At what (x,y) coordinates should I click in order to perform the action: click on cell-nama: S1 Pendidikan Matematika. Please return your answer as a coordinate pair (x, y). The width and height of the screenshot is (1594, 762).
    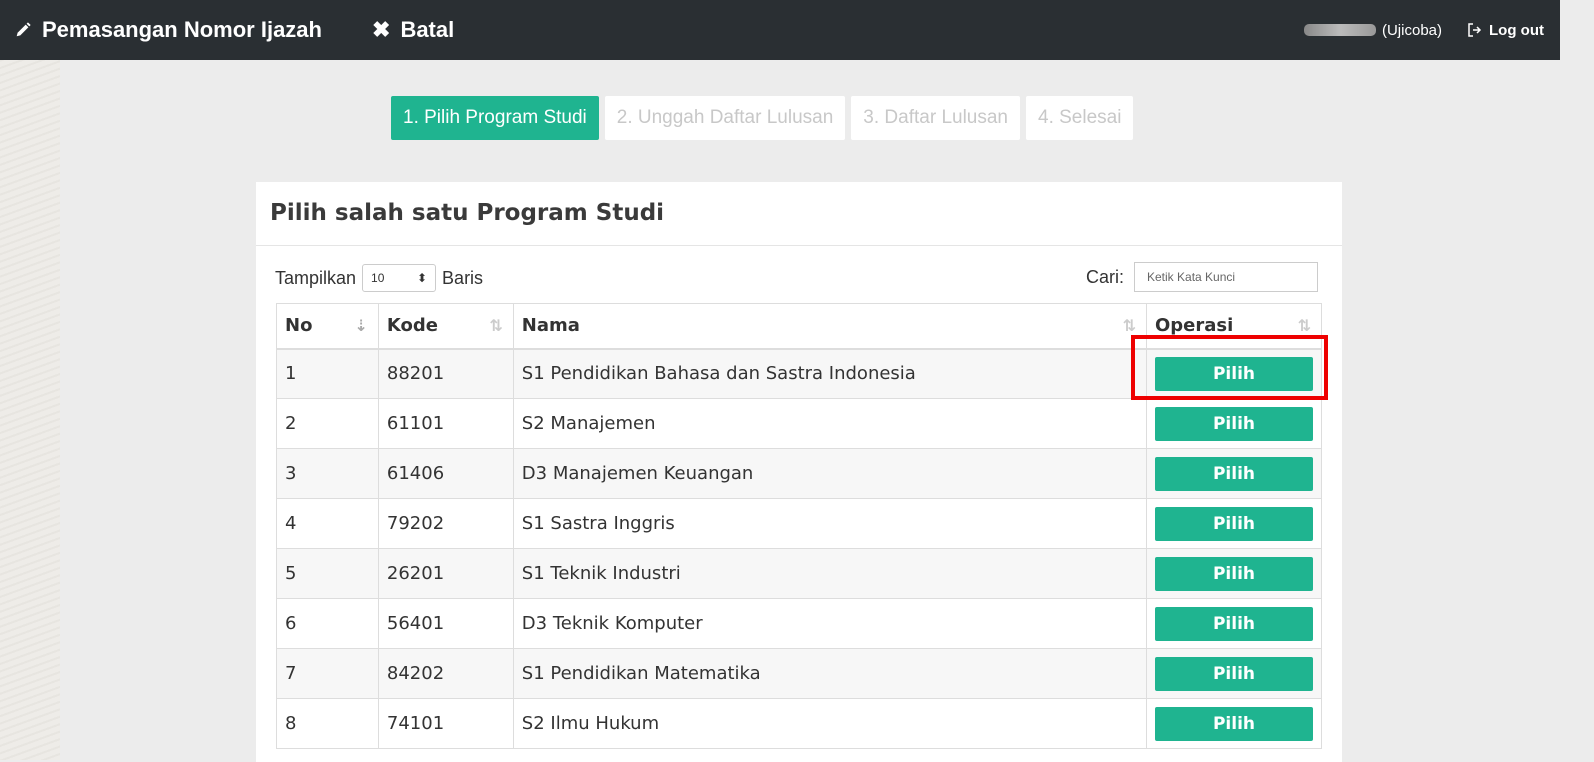
    Looking at the image, I should click on (829, 673).